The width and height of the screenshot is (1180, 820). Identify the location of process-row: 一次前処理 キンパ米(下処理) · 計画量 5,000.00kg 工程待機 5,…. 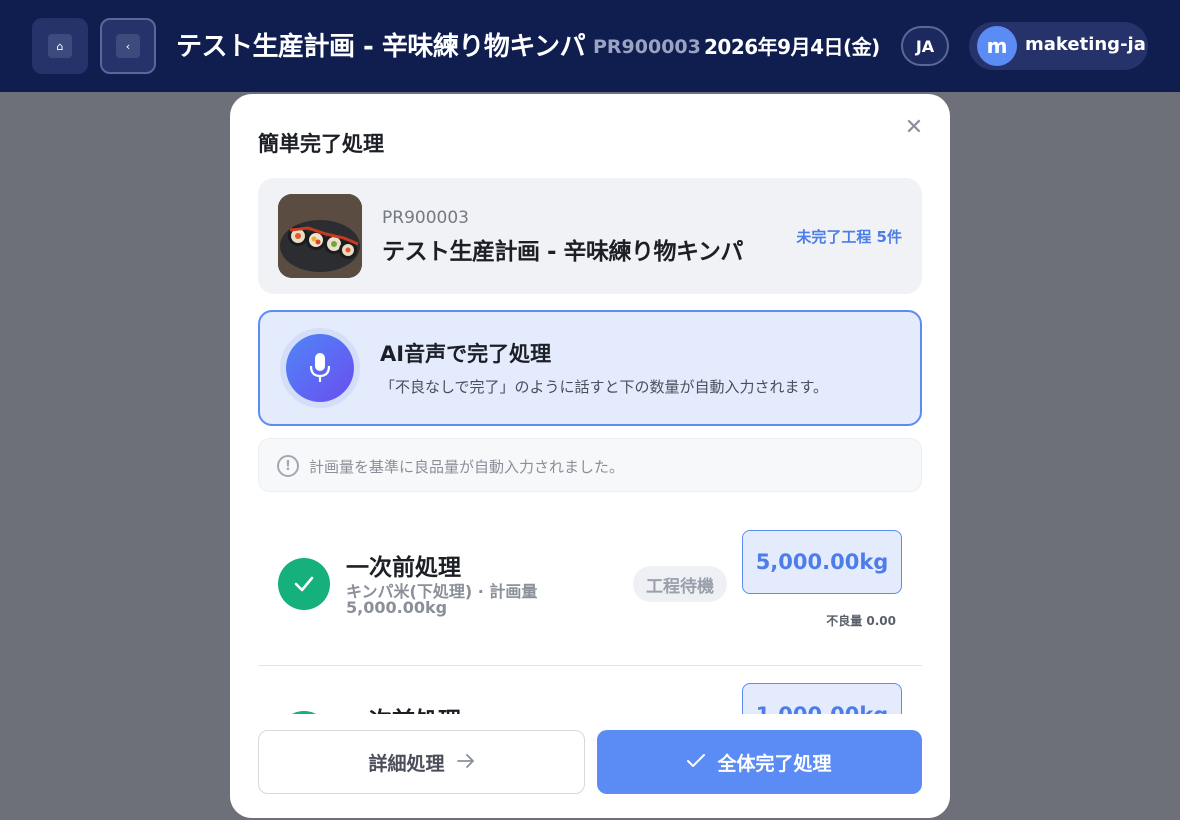
(590, 590).